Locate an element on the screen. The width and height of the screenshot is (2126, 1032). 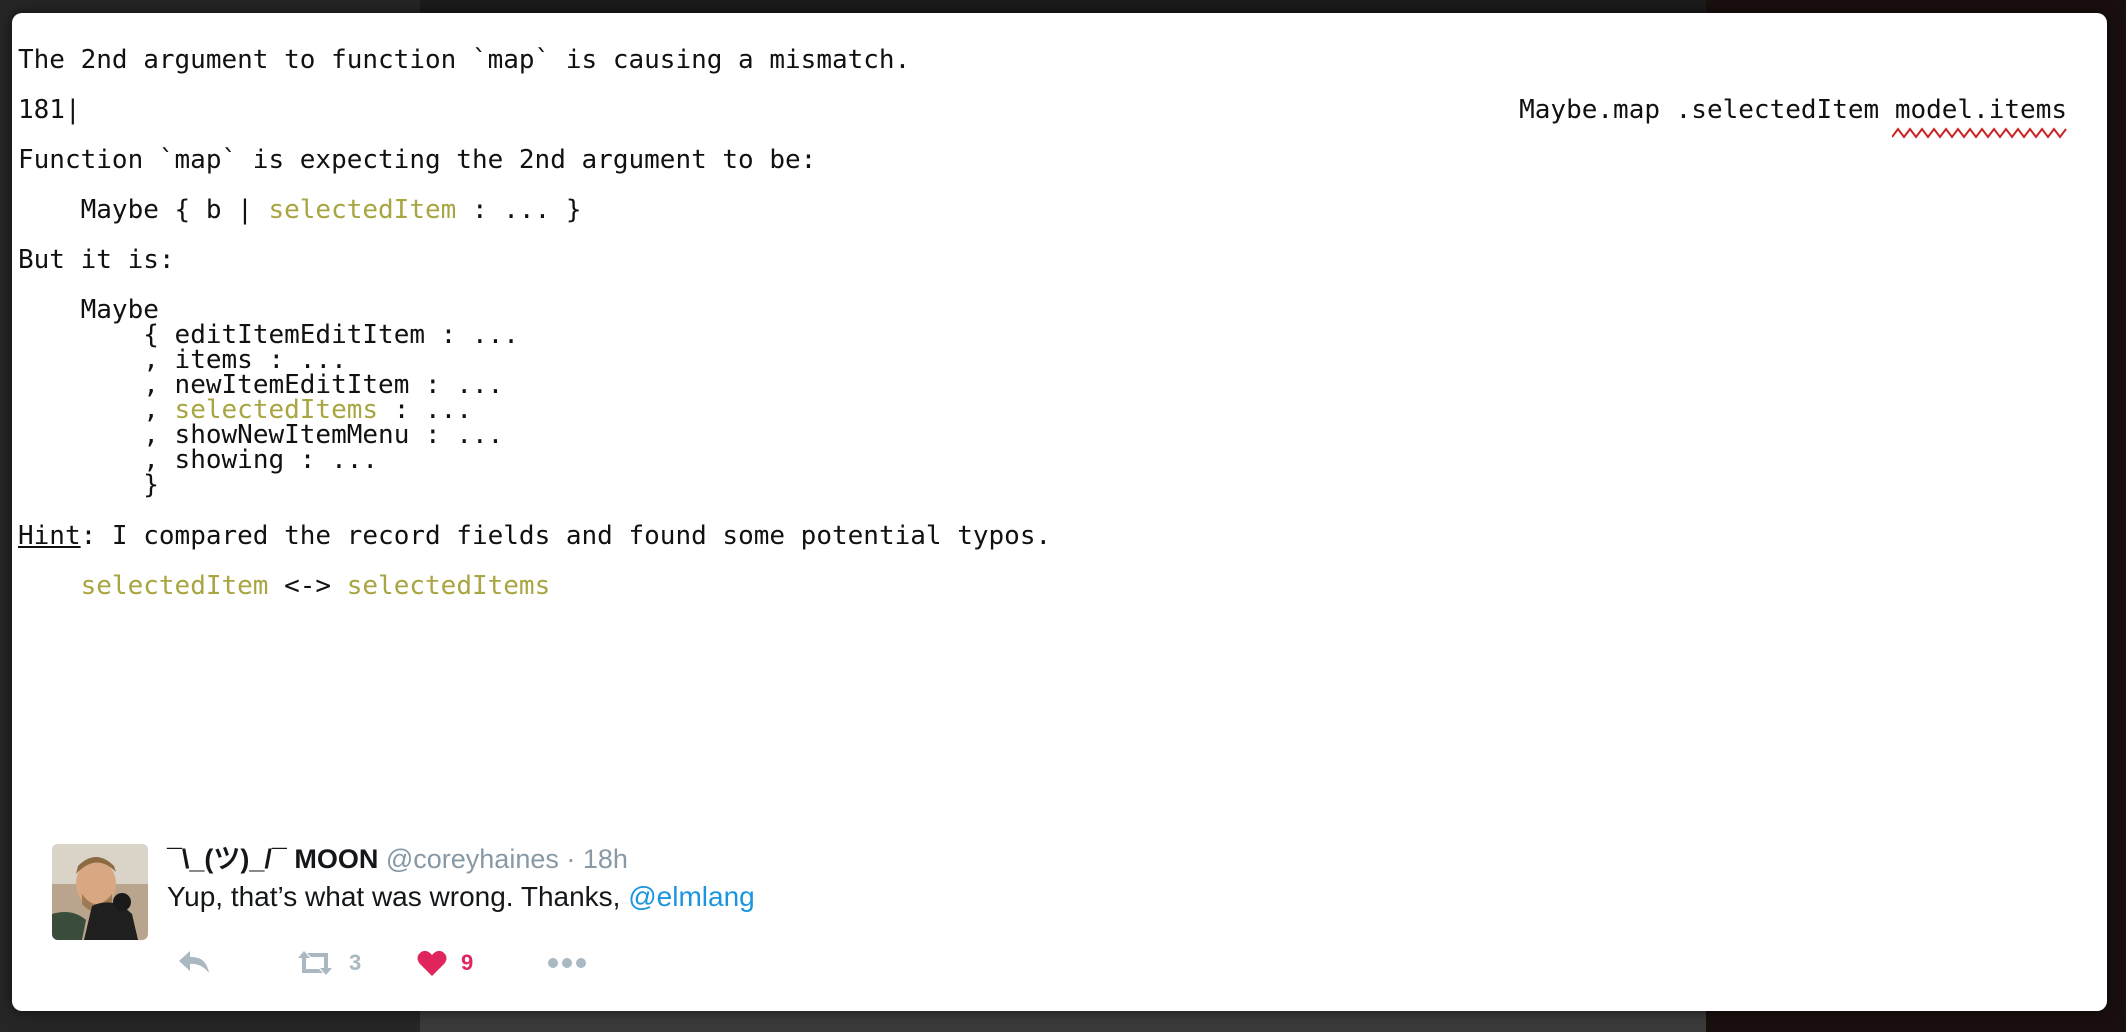
avatar is located at coordinates (100, 892).